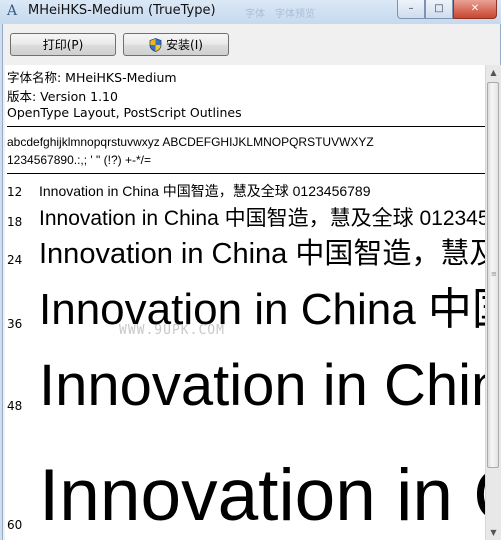  What do you see at coordinates (62, 96) in the screenshot?
I see `font-version-line: 版本: Version 1.10` at bounding box center [62, 96].